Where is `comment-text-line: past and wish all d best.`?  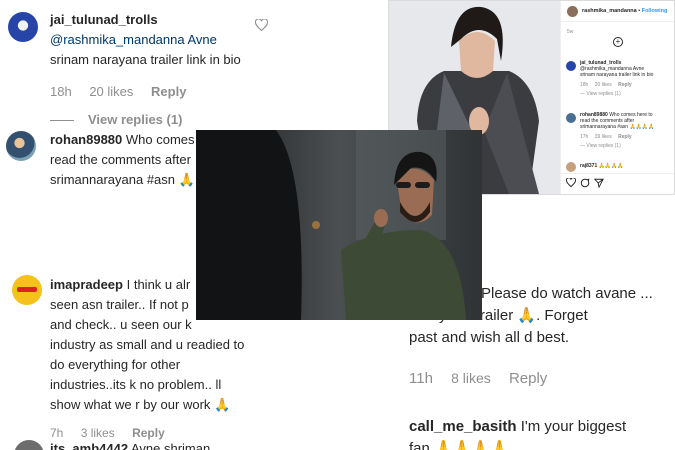
comment-text-line: past and wish all d best. is located at coordinates (489, 337).